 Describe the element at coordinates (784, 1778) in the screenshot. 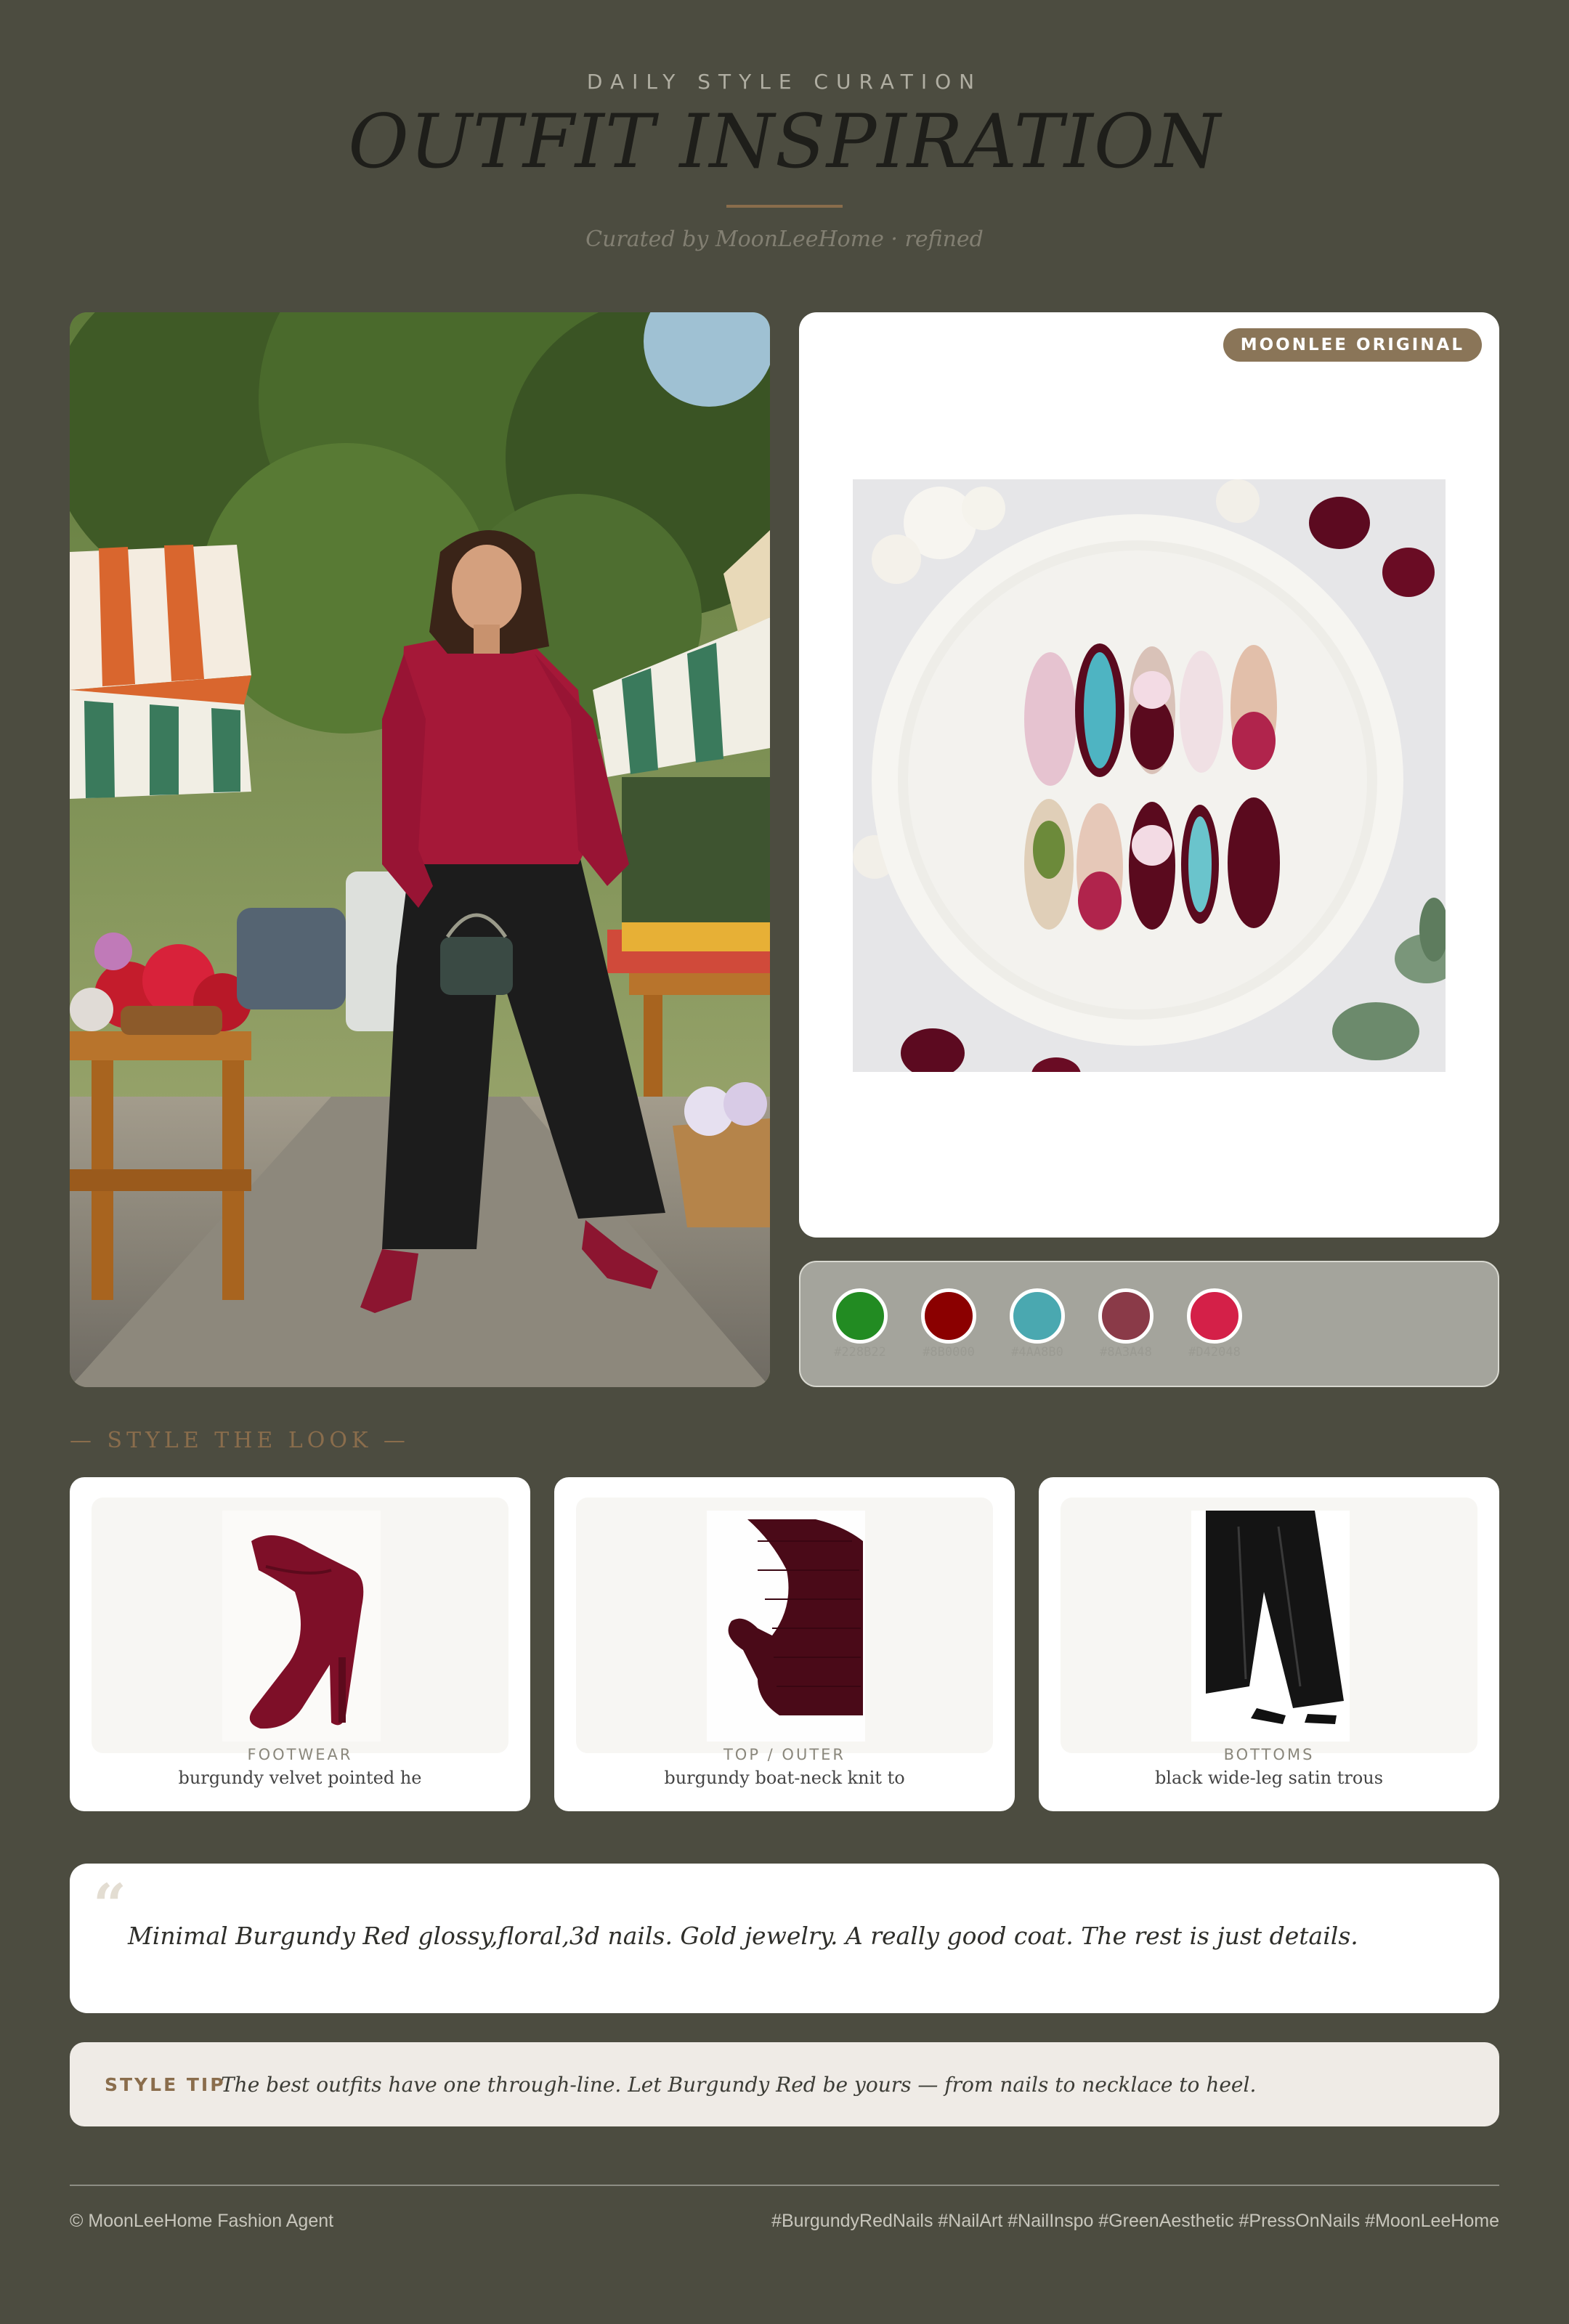

I see `item-description: burgundy boat-neck knit to` at that location.